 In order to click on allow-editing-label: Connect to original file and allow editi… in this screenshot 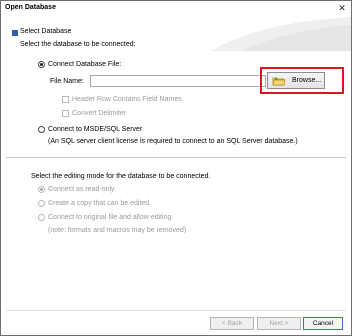, I will do `click(111, 217)`.